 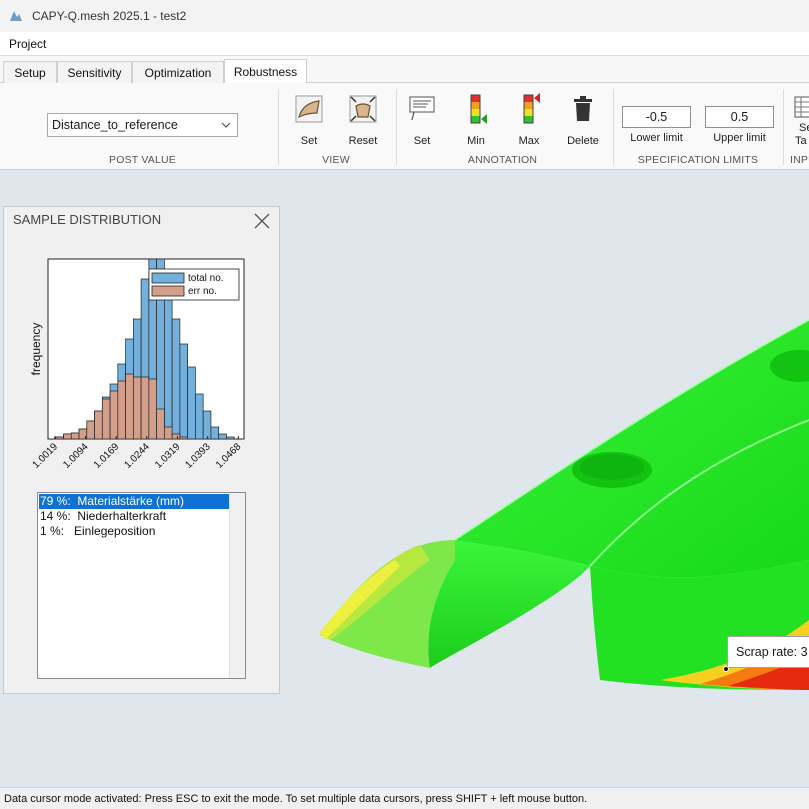 I want to click on title-bar: CAPY-Q.mesh 2025.1 - test2, so click(x=404, y=16).